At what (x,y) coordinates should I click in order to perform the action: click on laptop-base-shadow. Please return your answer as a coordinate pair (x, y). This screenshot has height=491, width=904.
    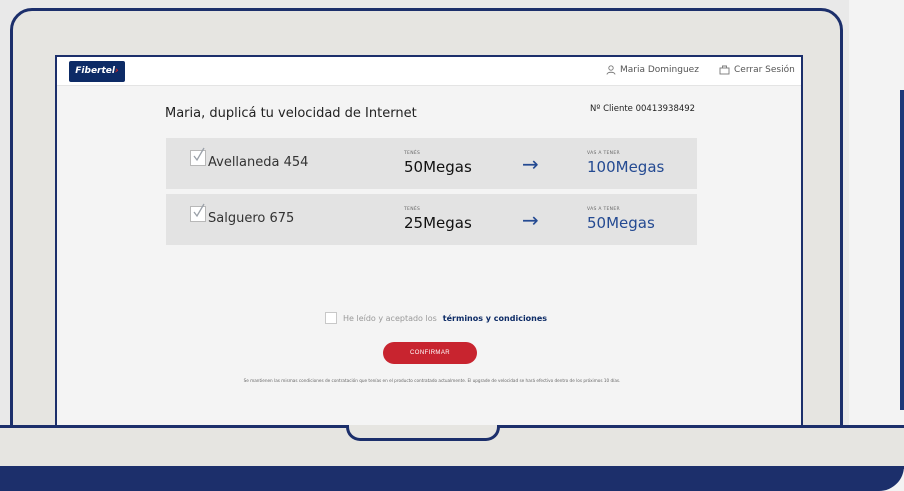
    Looking at the image, I should click on (452, 478).